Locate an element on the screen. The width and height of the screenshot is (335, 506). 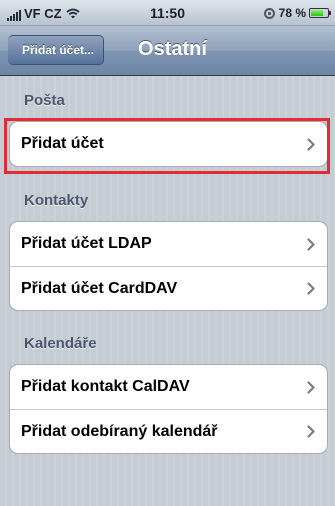
row-add-account: Přidat účet is located at coordinates (168, 144).